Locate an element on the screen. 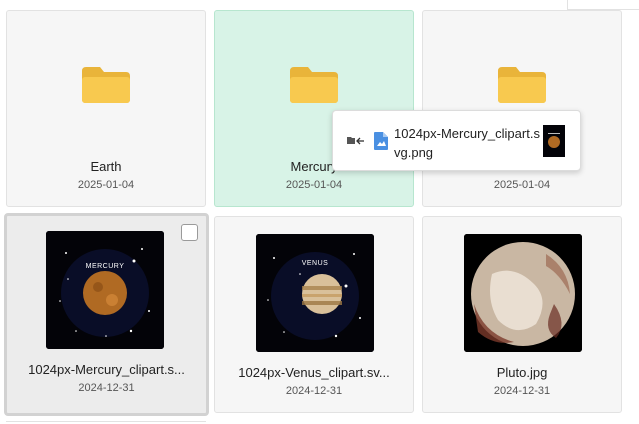  file-tile-pluto: Pluto.jpg 2024-12-31 is located at coordinates (522, 314).